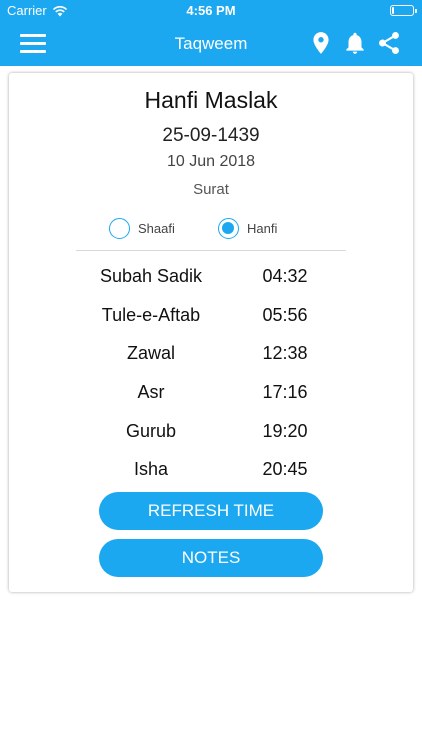 This screenshot has width=422, height=750. What do you see at coordinates (321, 43) in the screenshot?
I see `map-pin-icon` at bounding box center [321, 43].